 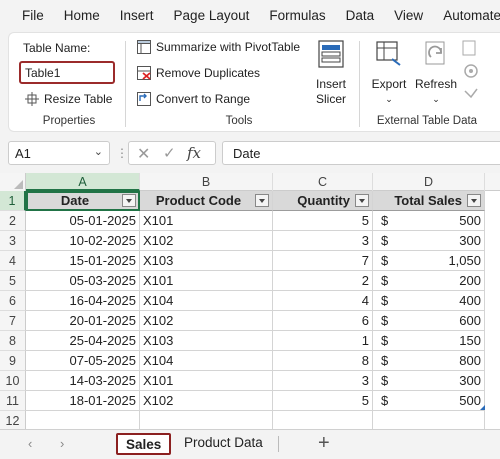 What do you see at coordinates (83, 321) in the screenshot?
I see `date-cell: 20-01-2025` at bounding box center [83, 321].